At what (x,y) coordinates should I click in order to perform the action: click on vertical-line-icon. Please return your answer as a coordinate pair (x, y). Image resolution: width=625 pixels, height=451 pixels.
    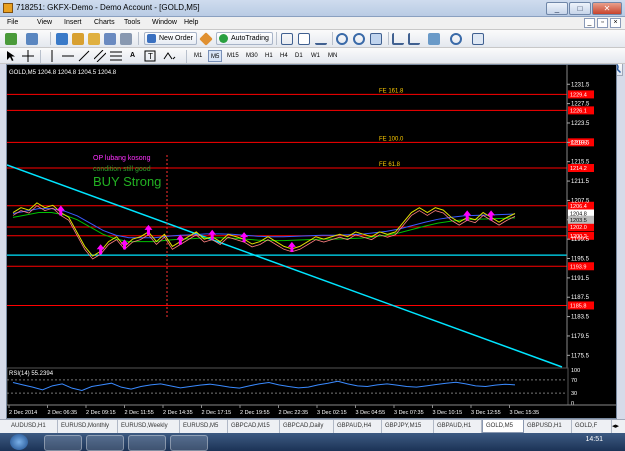
    Looking at the image, I should click on (52, 56).